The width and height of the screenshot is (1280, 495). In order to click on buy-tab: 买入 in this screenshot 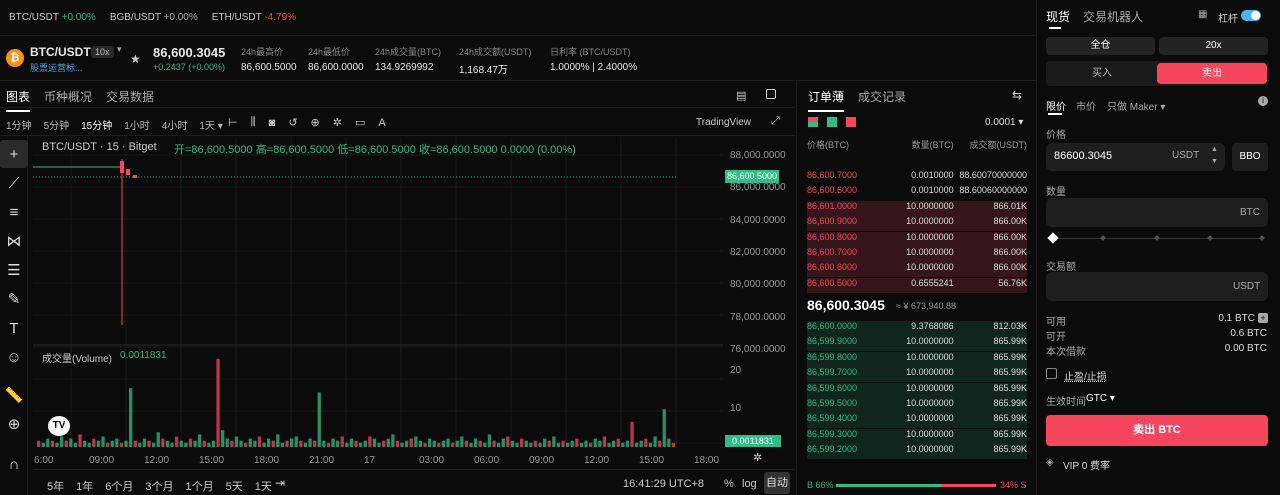, I will do `click(1102, 73)`.